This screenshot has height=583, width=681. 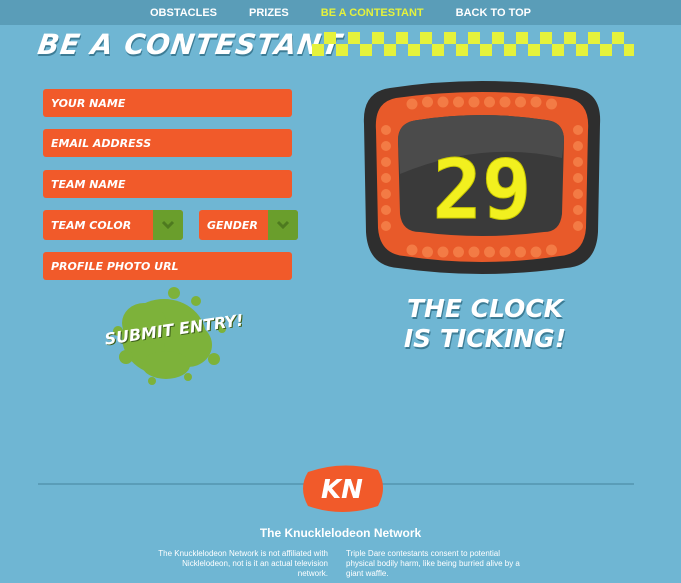 I want to click on clock-caption: THE CLOCK IS TICKING!, so click(x=485, y=324).